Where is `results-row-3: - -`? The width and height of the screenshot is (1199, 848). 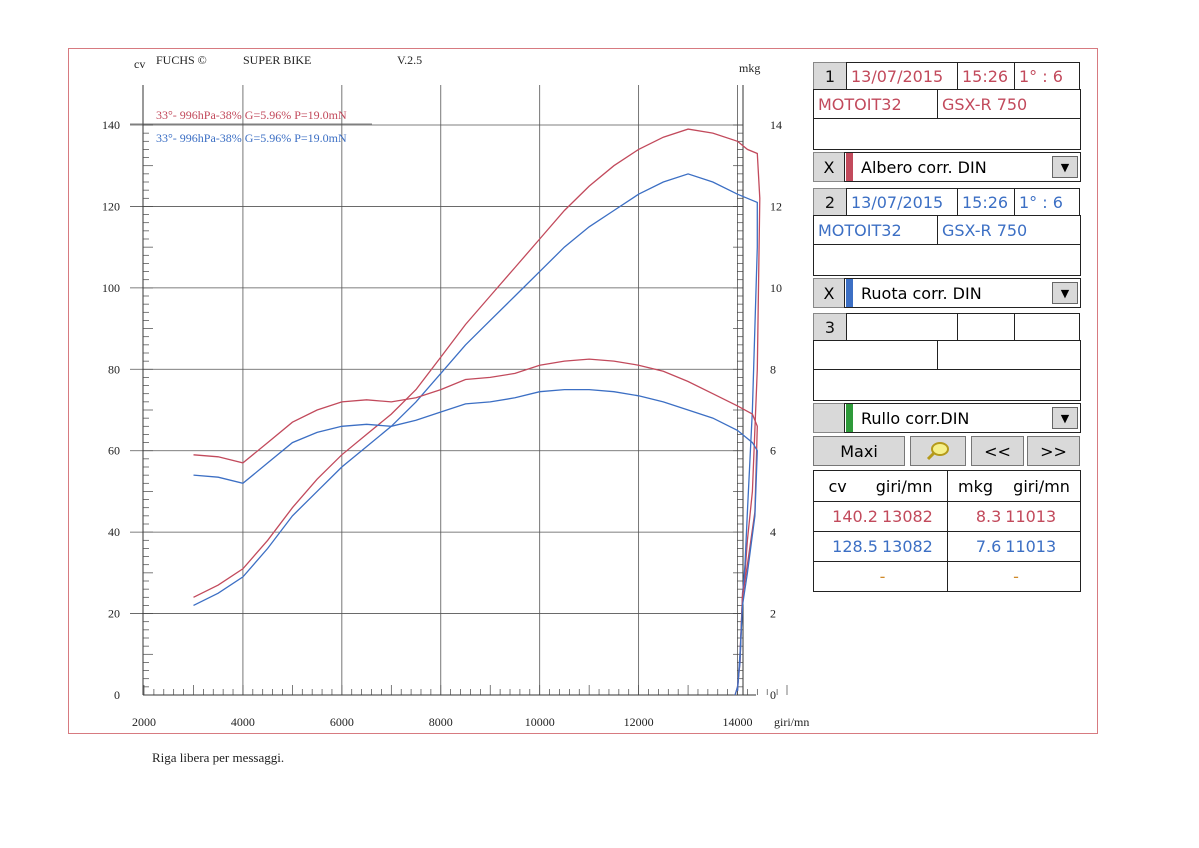
results-row-3: - - is located at coordinates (947, 576).